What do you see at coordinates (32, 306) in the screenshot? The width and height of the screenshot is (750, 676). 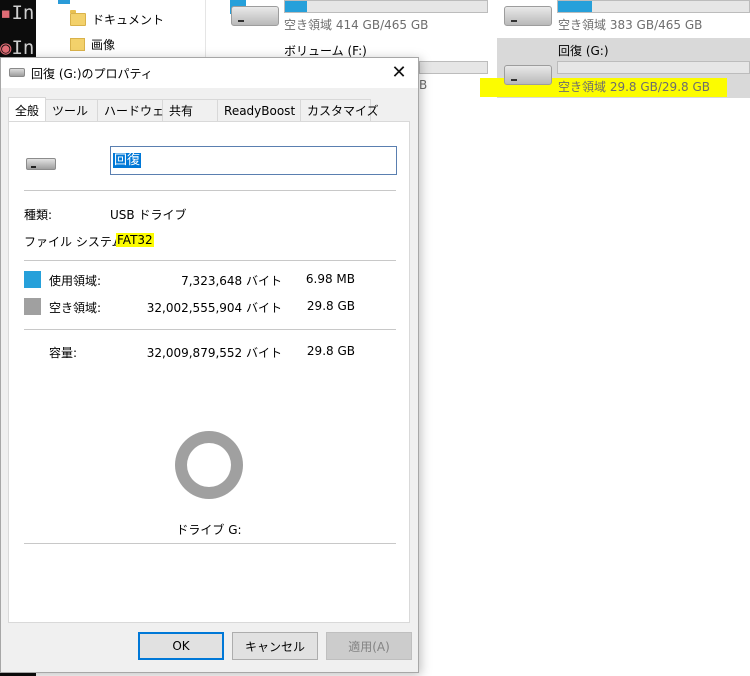 I see `free-space-swatch` at bounding box center [32, 306].